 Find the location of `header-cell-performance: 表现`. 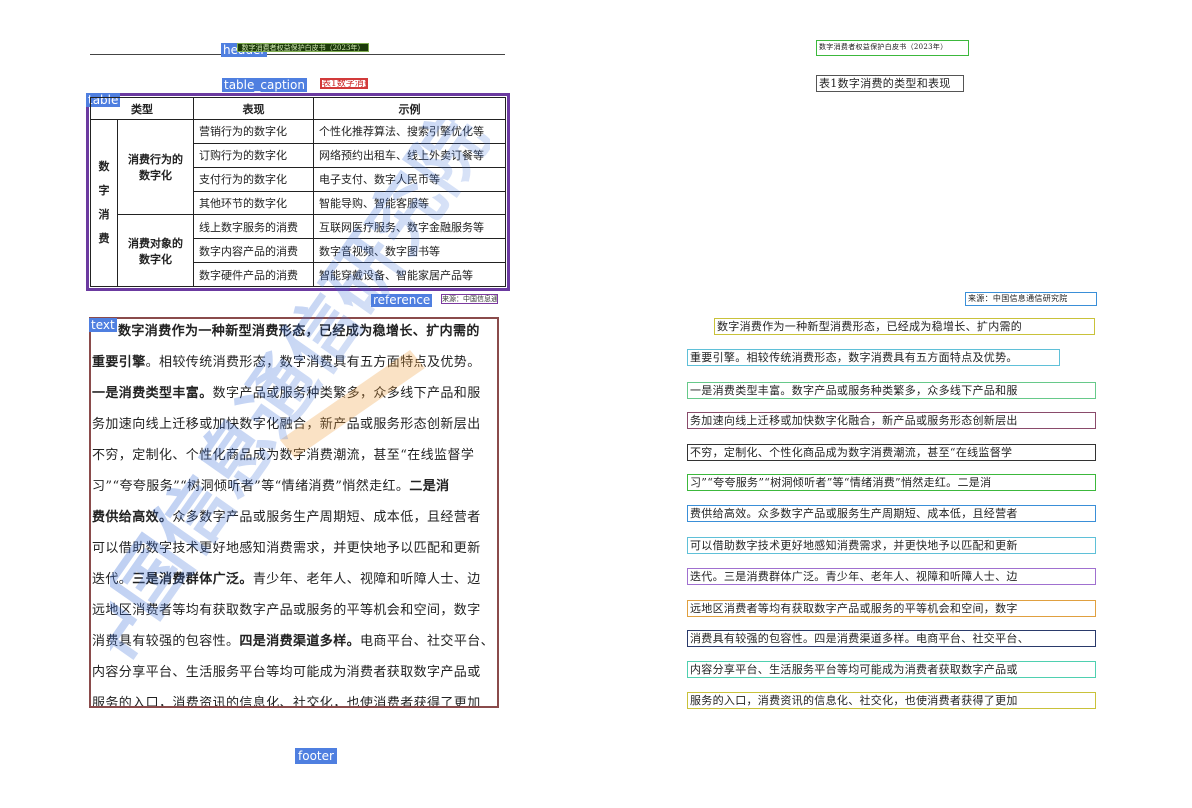

header-cell-performance: 表现 is located at coordinates (253, 108).